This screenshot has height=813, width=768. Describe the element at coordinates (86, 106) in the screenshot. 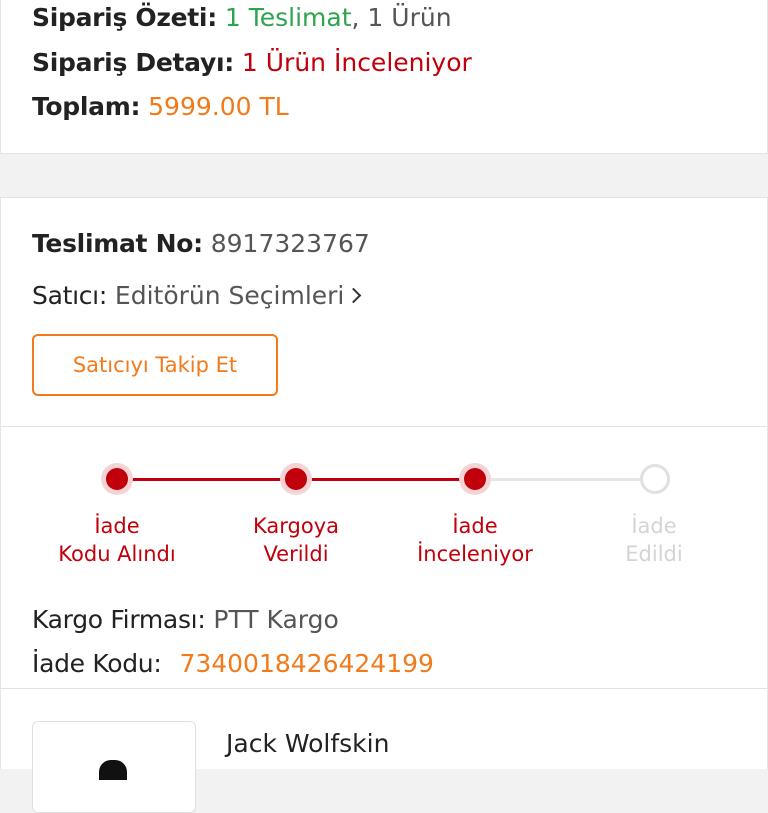

I see `order-total-label: Toplam:` at that location.